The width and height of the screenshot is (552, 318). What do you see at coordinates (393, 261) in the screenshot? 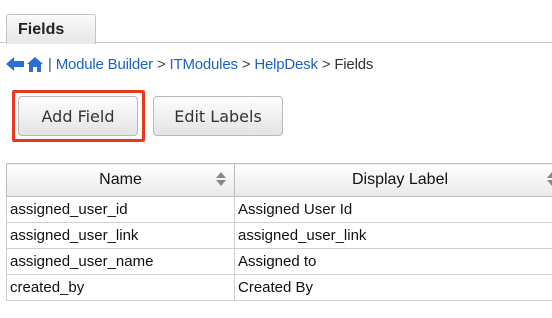
I see `display-label-cell: Assigned to` at bounding box center [393, 261].